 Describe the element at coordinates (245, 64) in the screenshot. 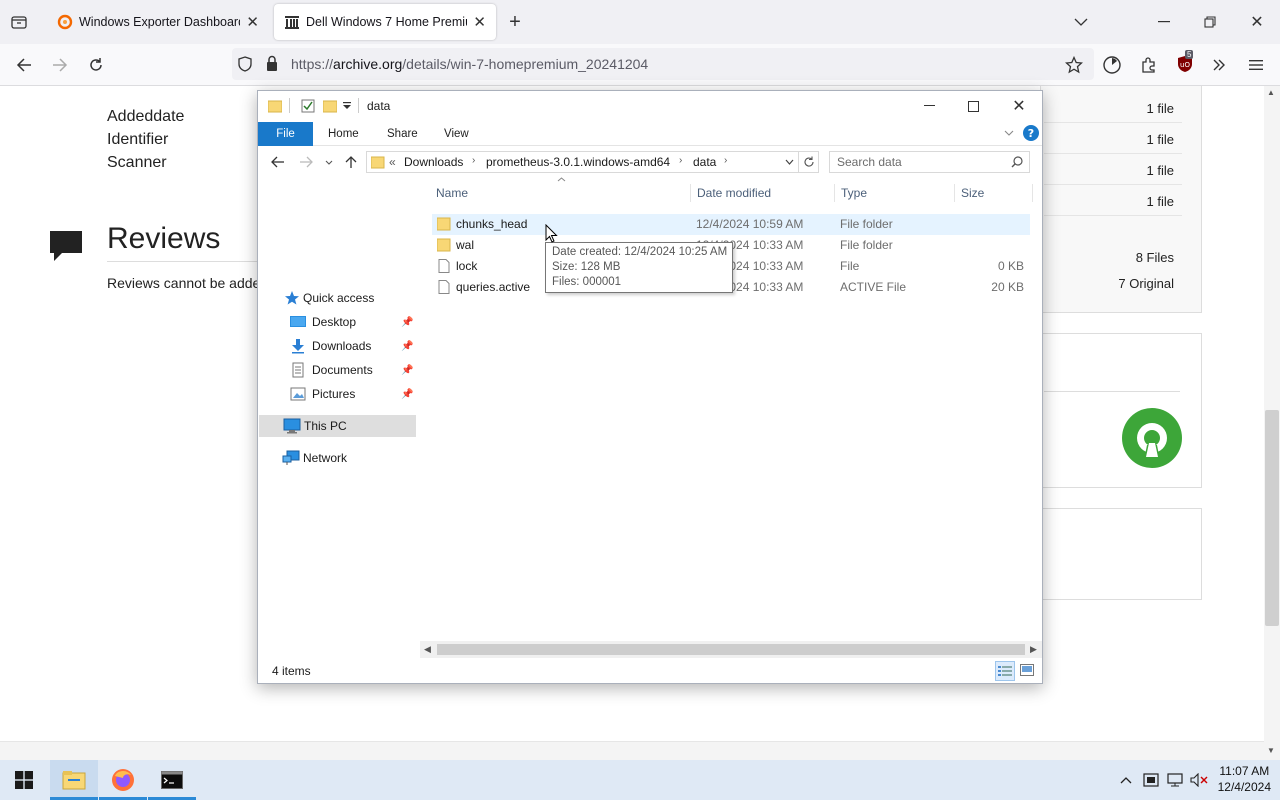

I see `tracking-protection-shield-icon` at that location.